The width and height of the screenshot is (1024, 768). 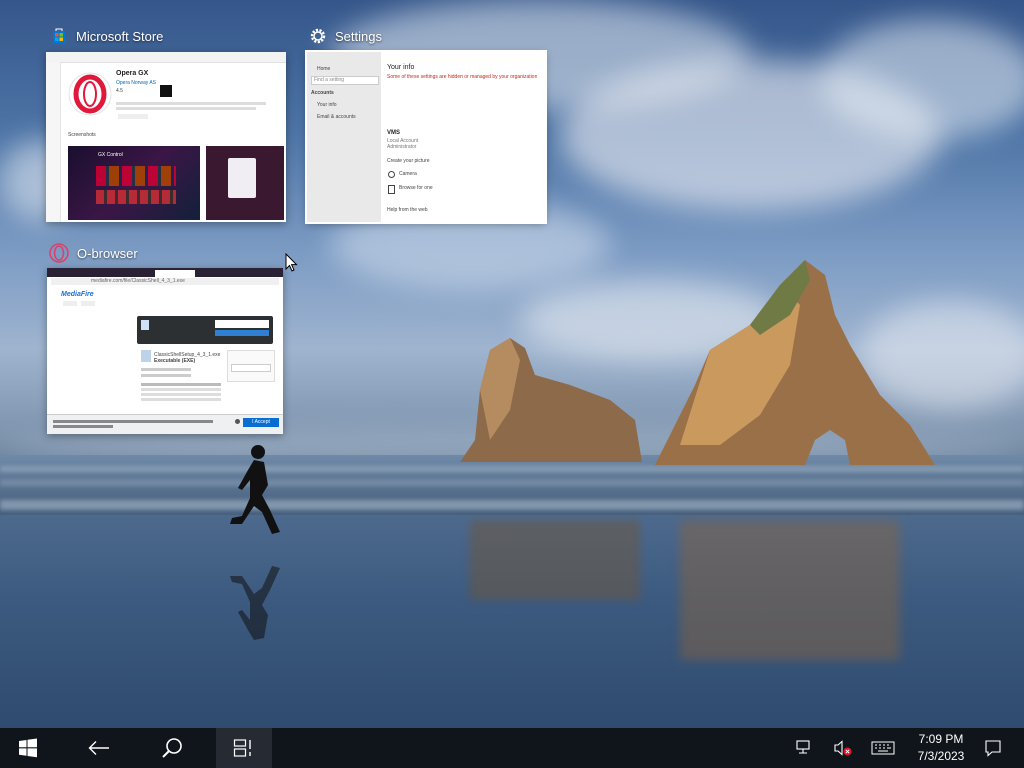 What do you see at coordinates (993, 748) in the screenshot?
I see `action-center-icon` at bounding box center [993, 748].